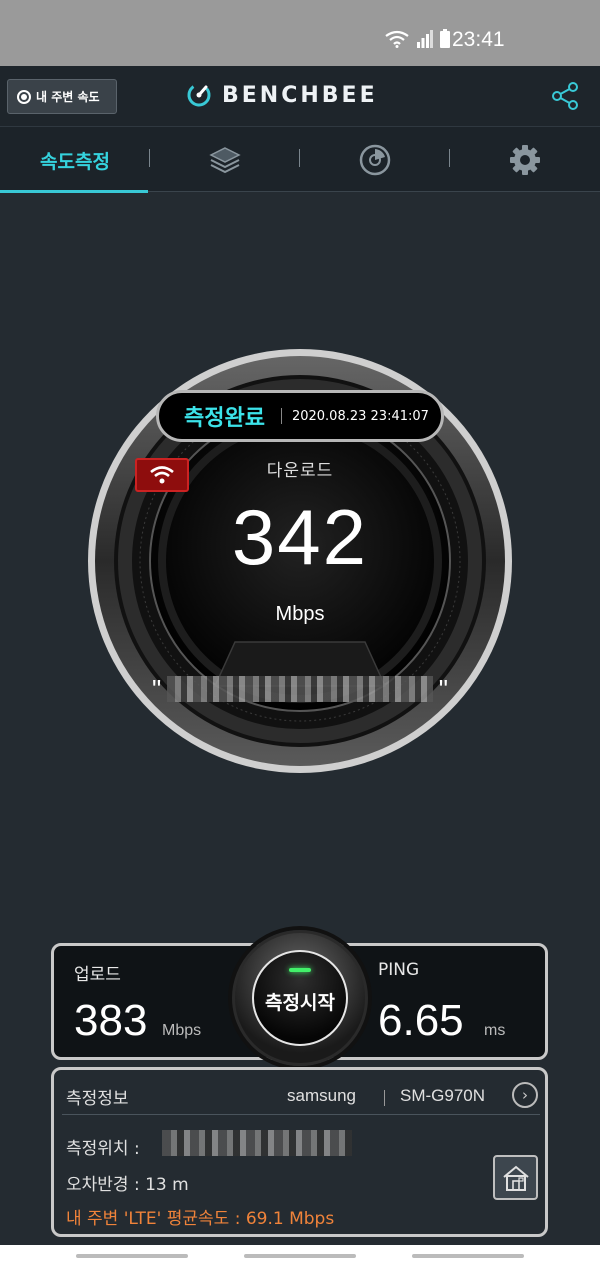 This screenshot has width=600, height=1267. I want to click on ssid-close-quote: ", so click(443, 688).